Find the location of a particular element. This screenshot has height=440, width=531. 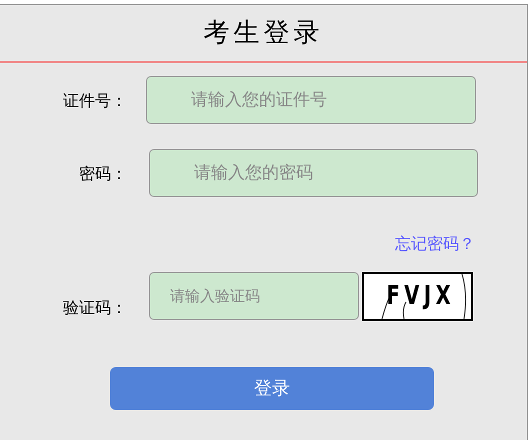

input-field: 请输入您的密码 is located at coordinates (313, 173).